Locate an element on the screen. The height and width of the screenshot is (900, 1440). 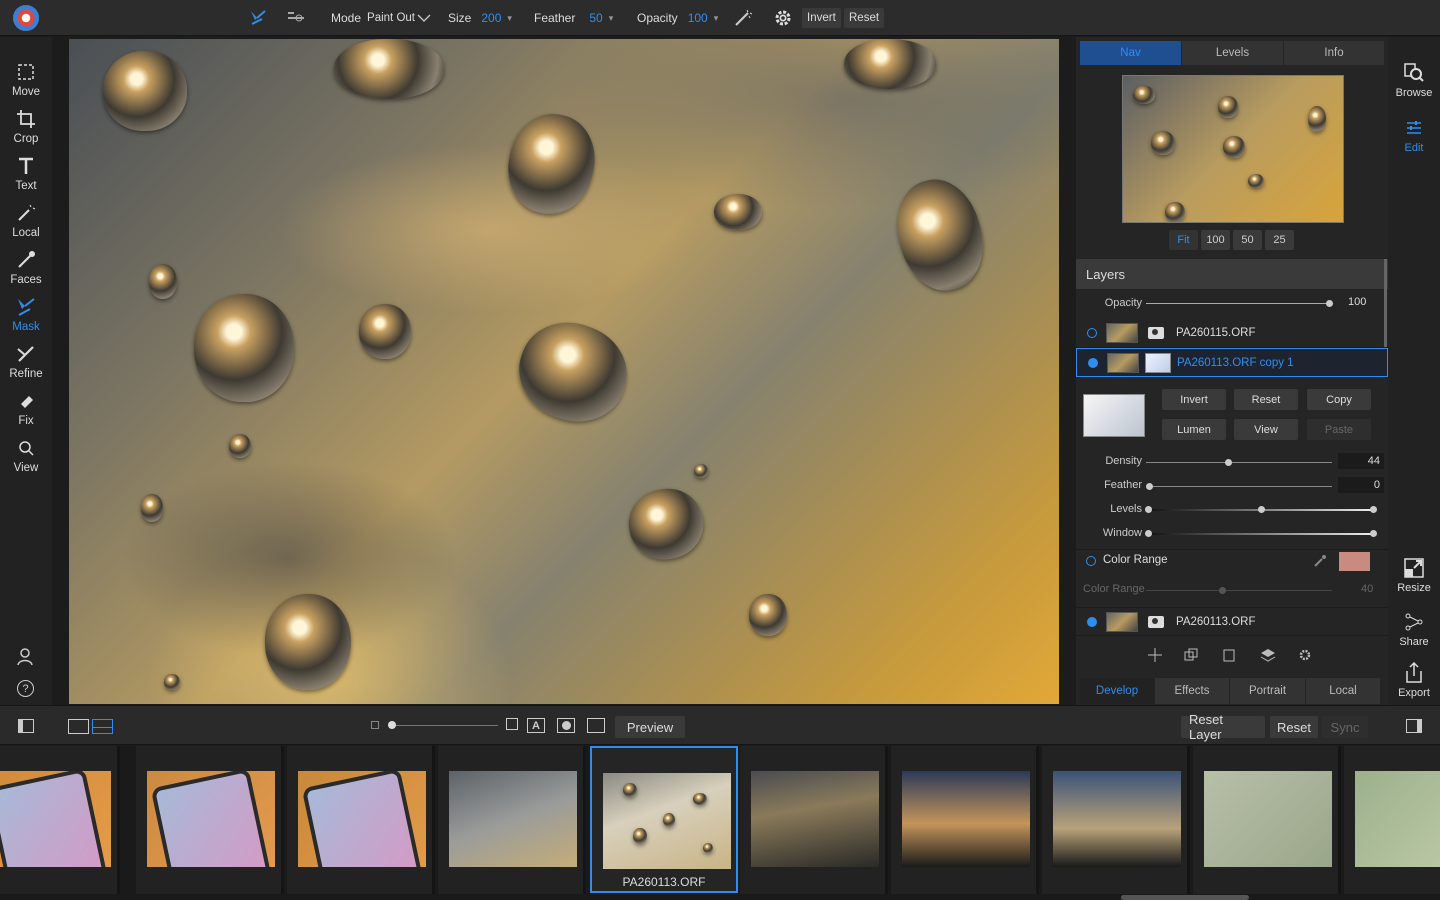
color-range-swatch is located at coordinates (1354, 561).